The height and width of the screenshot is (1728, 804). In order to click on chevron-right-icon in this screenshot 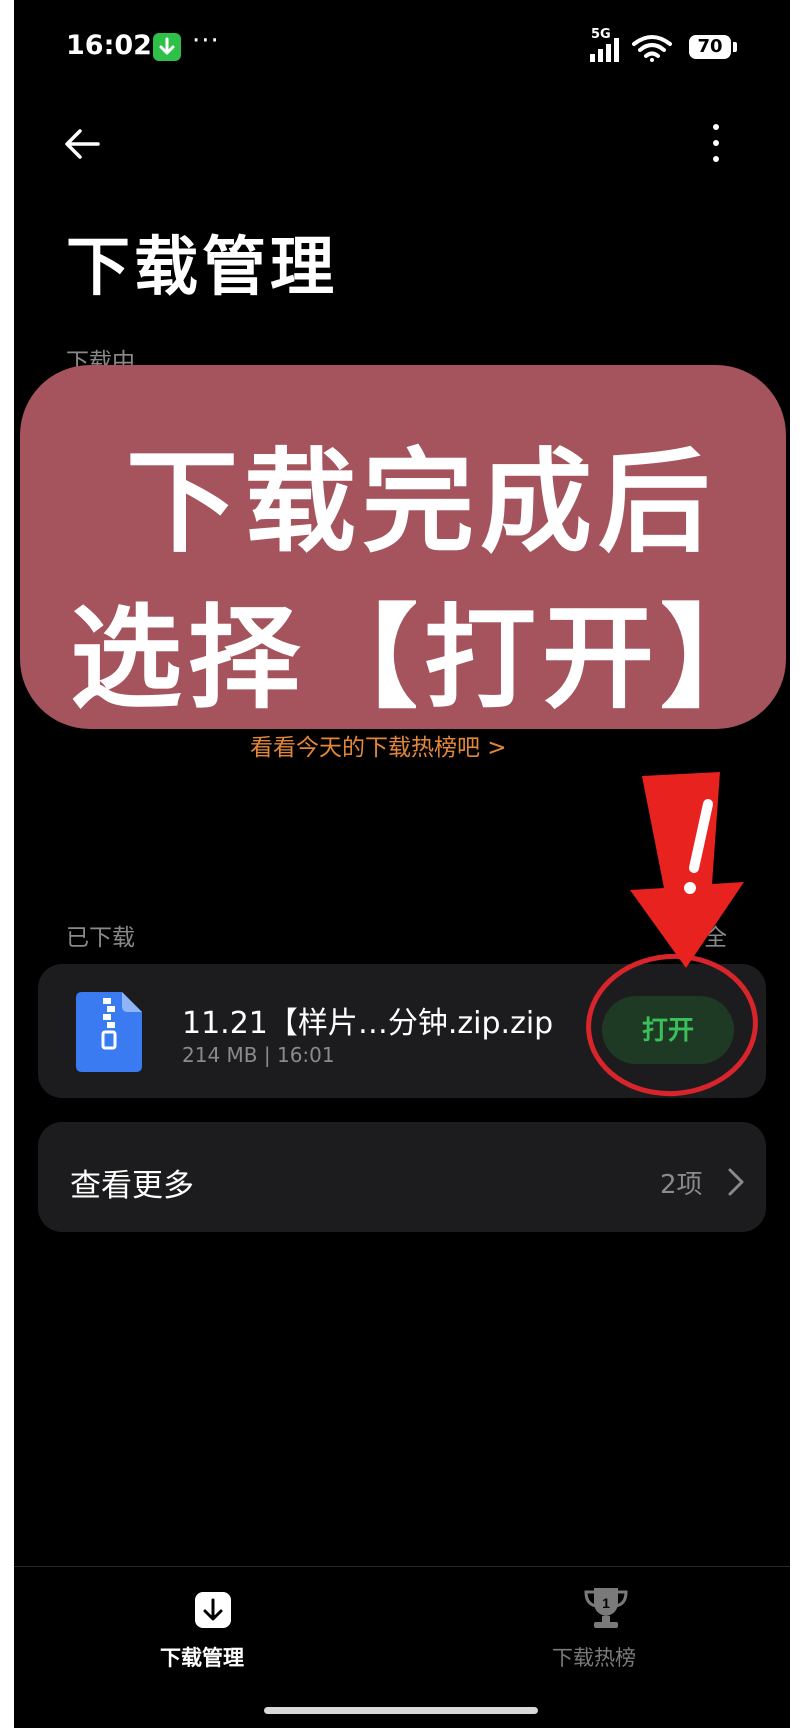, I will do `click(736, 1182)`.